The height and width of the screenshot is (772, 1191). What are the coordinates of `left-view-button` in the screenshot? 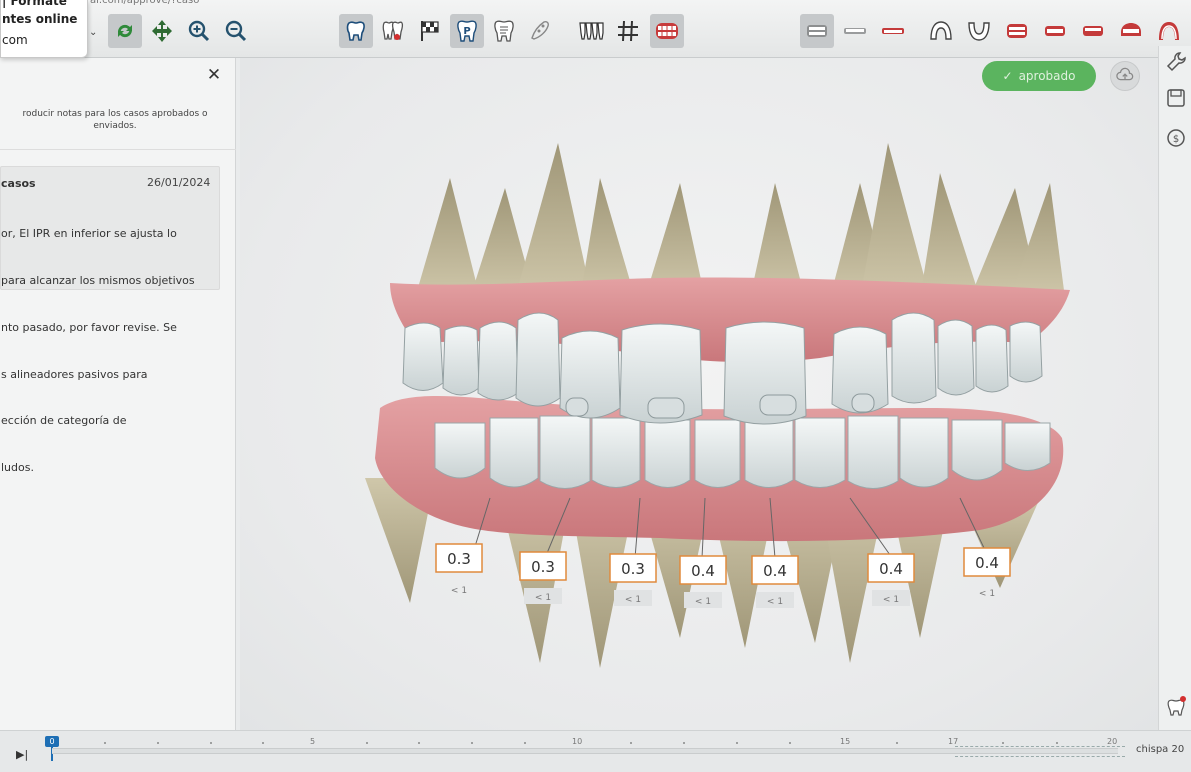 It's located at (1017, 31).